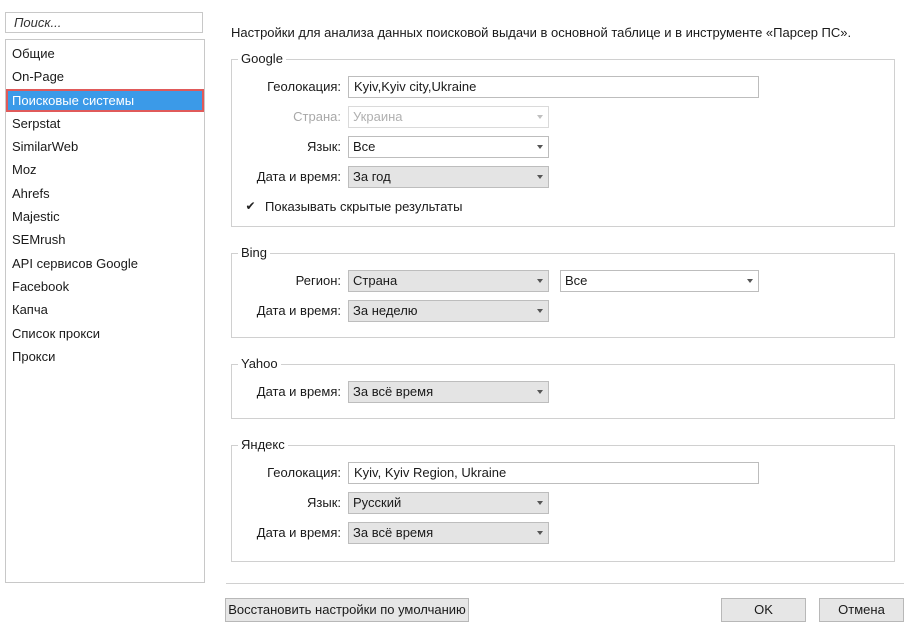 The image size is (916, 628). What do you see at coordinates (553, 87) in the screenshot?
I see `google-geo-input: Kyiv,Kyiv city,Ukraine` at bounding box center [553, 87].